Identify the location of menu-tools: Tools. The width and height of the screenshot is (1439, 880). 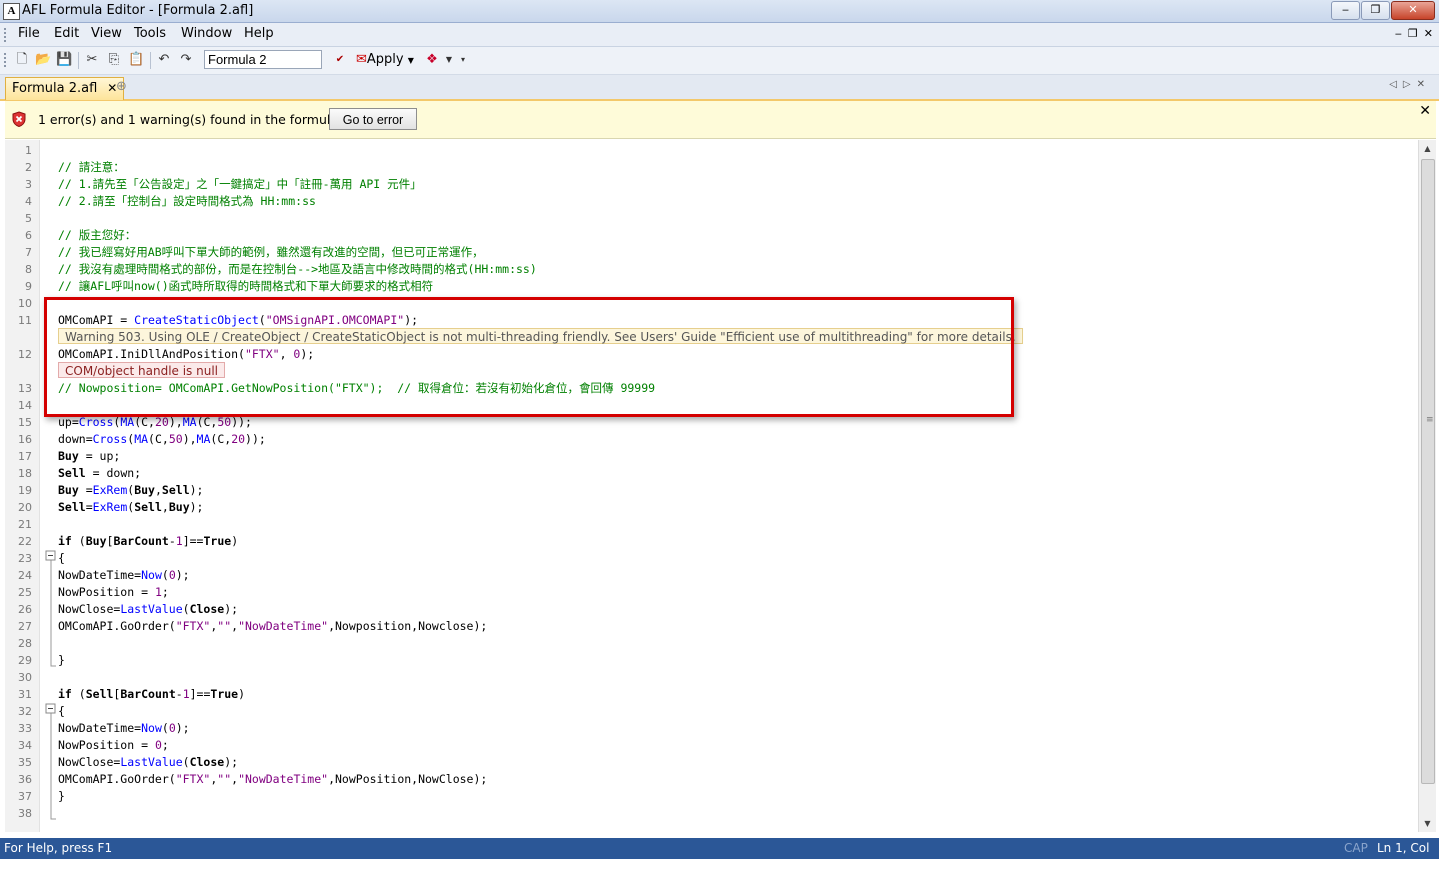
(150, 33).